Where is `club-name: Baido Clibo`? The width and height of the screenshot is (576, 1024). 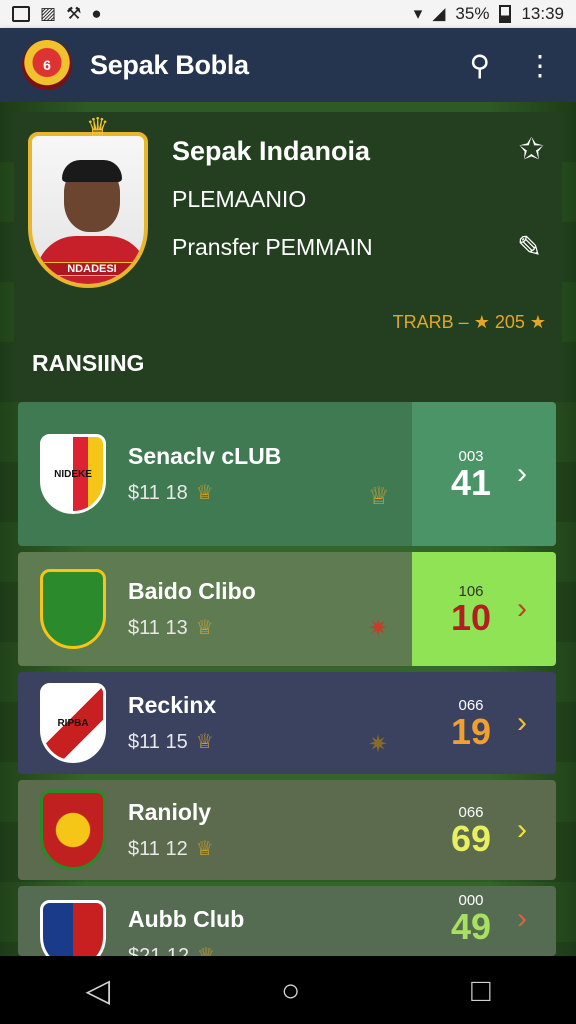 club-name: Baido Clibo is located at coordinates (192, 591).